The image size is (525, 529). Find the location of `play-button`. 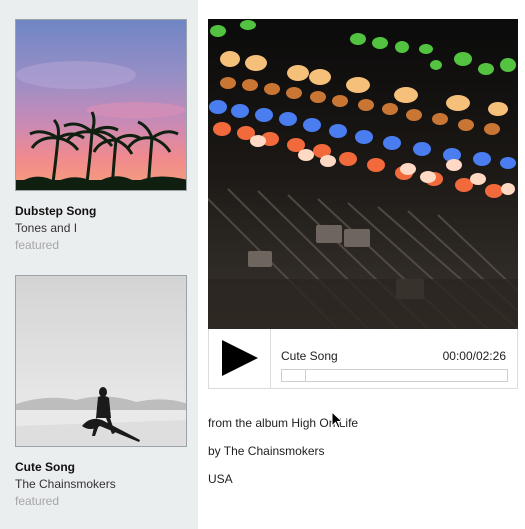

play-button is located at coordinates (240, 358).